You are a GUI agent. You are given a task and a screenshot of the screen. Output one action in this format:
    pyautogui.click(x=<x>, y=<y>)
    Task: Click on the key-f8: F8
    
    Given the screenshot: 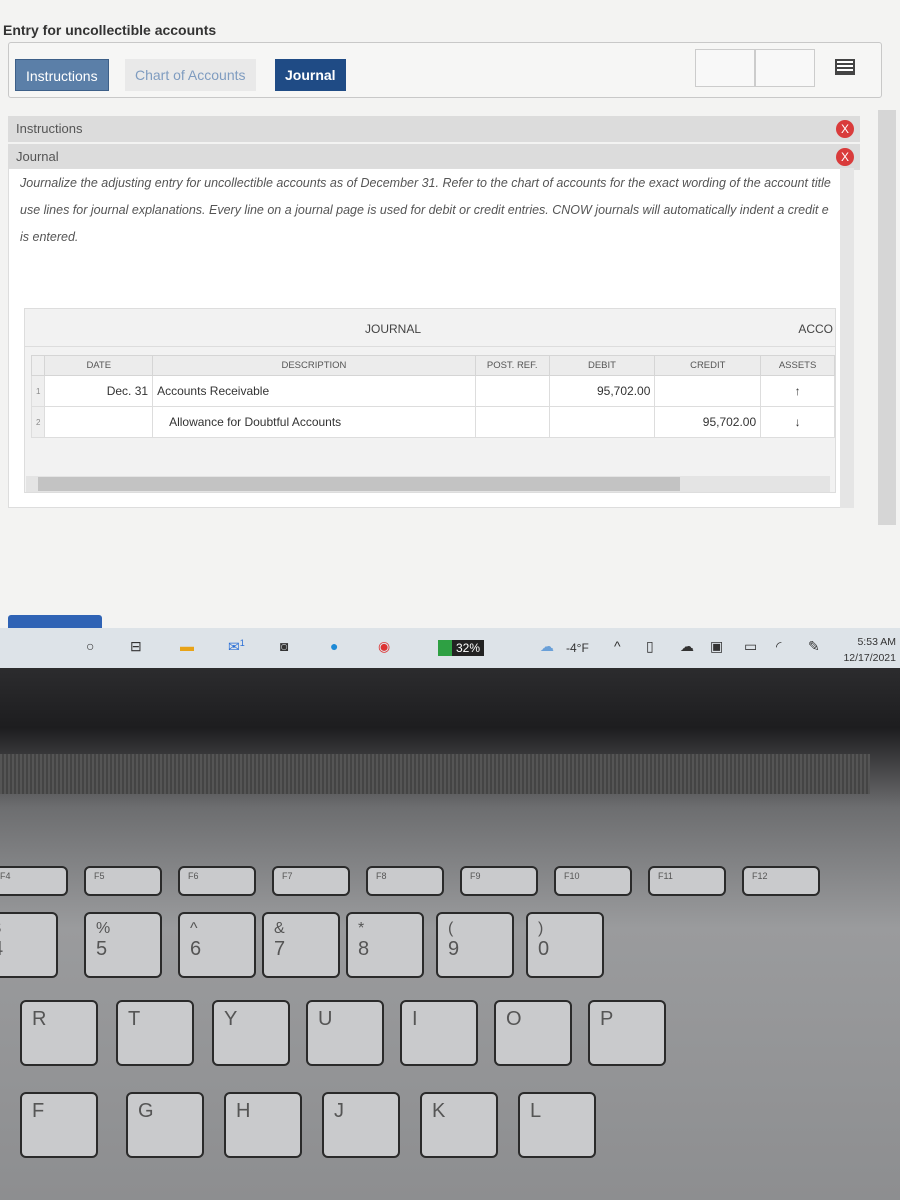 What is the action you would take?
    pyautogui.click(x=405, y=881)
    